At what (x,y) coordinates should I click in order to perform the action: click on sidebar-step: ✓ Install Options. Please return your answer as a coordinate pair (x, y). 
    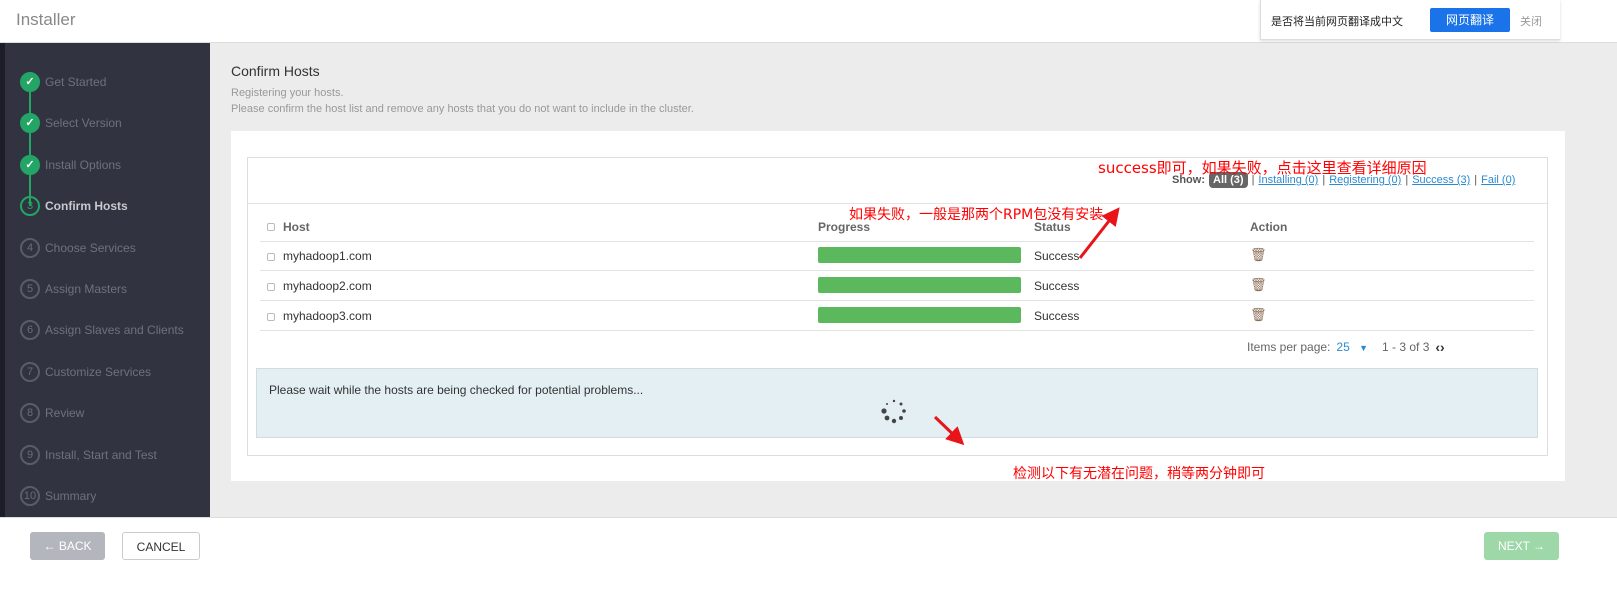
    Looking at the image, I should click on (71, 164).